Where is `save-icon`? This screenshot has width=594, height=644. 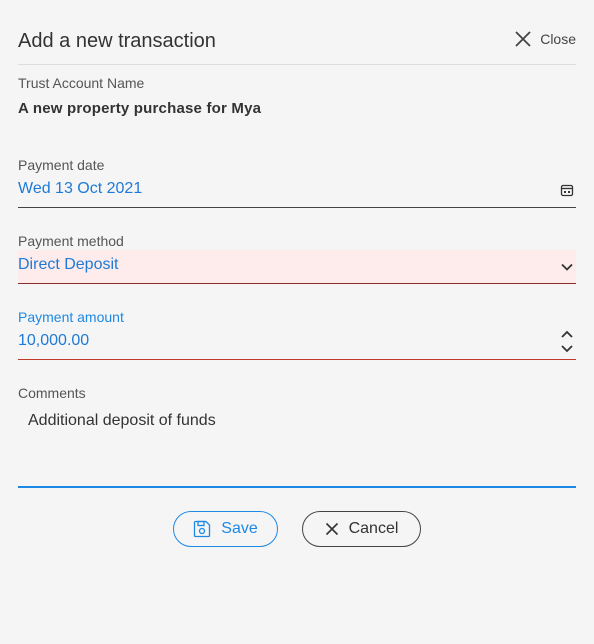
save-icon is located at coordinates (202, 529).